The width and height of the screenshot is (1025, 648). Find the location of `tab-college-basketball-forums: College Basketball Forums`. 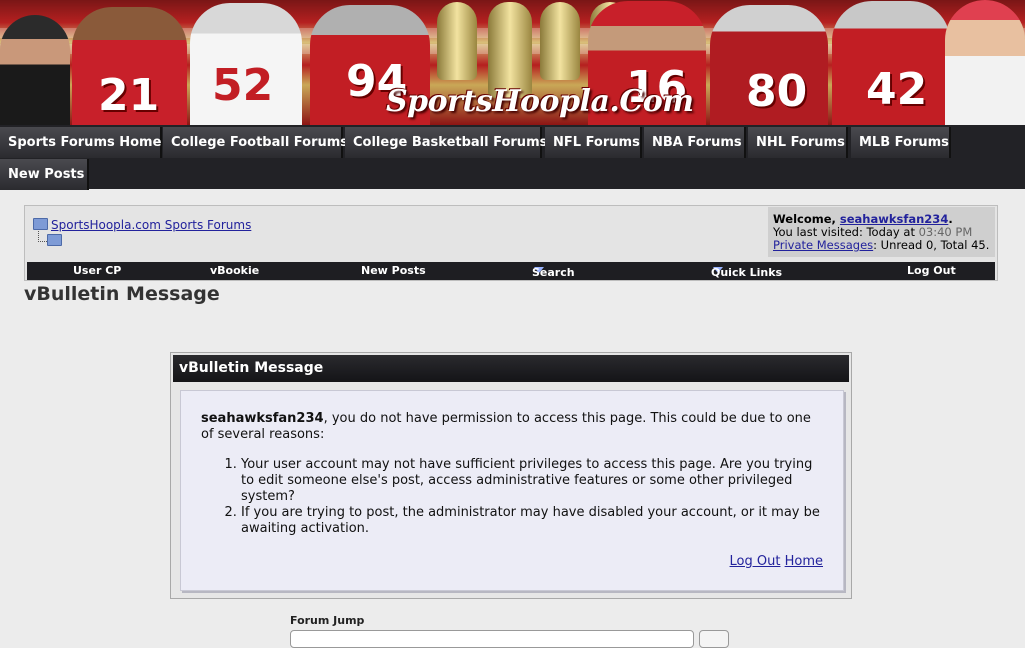

tab-college-basketball-forums: College Basketball Forums is located at coordinates (446, 142).